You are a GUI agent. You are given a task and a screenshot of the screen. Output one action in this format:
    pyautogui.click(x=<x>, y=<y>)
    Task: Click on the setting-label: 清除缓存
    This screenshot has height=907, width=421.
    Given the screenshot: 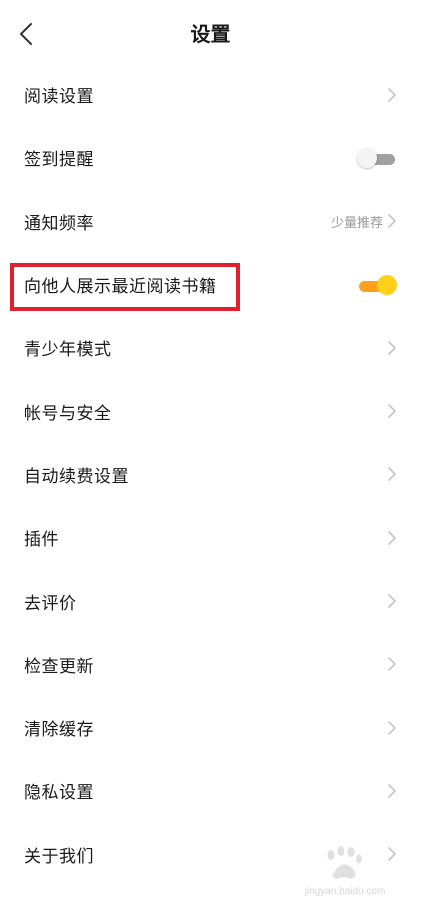 What is the action you would take?
    pyautogui.click(x=59, y=730)
    